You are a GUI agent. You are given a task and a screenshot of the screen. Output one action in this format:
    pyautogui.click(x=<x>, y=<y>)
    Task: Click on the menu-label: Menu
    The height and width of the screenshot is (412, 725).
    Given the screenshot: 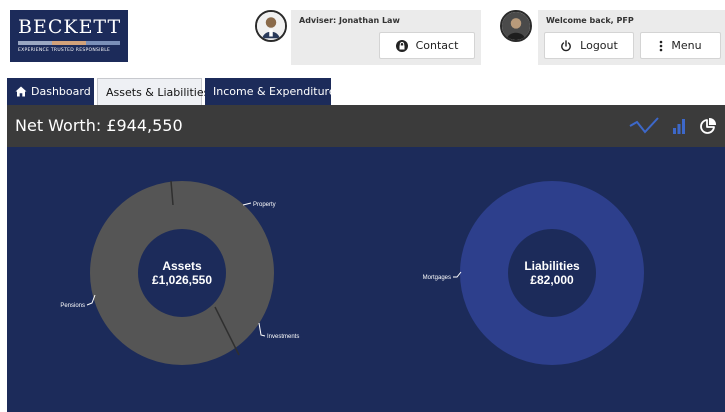 What is the action you would take?
    pyautogui.click(x=686, y=45)
    